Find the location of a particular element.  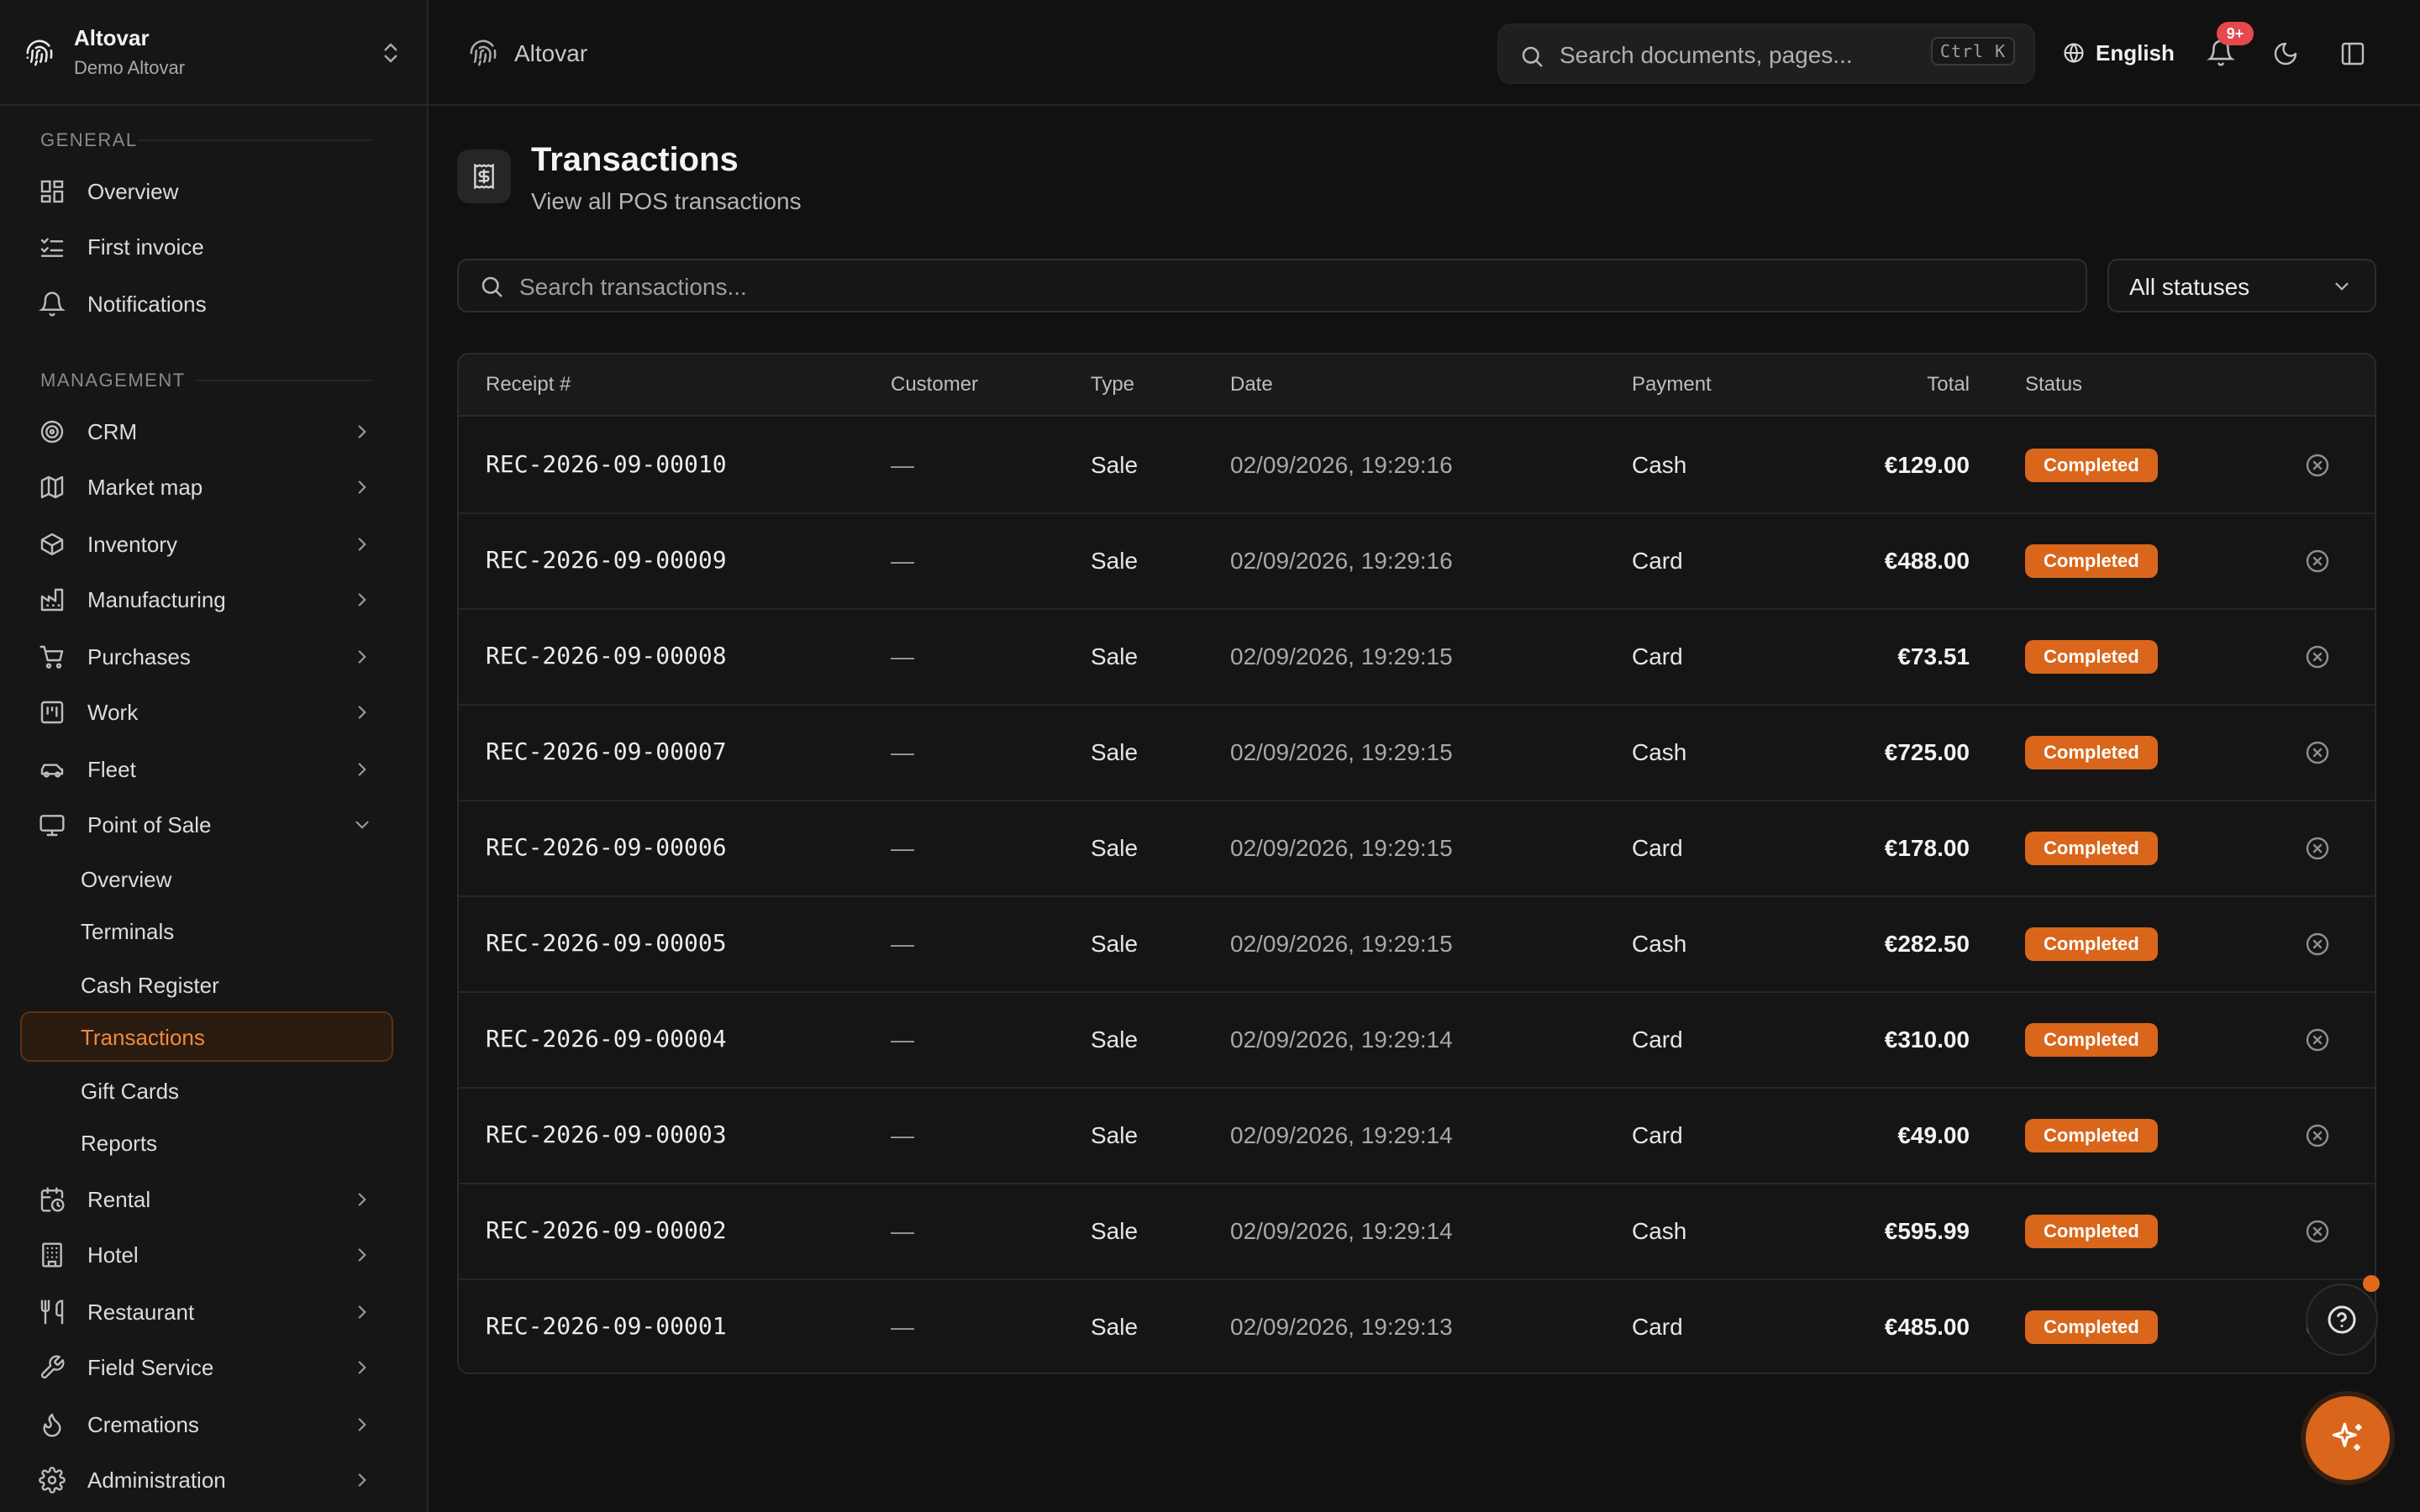

column-header-receipt: Receipt # is located at coordinates (528, 384).